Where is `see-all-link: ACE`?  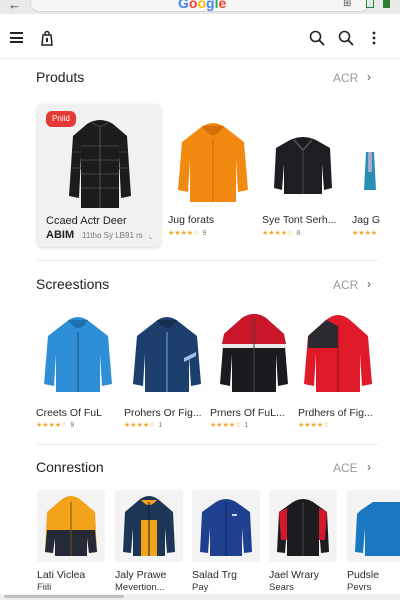 see-all-link: ACE is located at coordinates (345, 468).